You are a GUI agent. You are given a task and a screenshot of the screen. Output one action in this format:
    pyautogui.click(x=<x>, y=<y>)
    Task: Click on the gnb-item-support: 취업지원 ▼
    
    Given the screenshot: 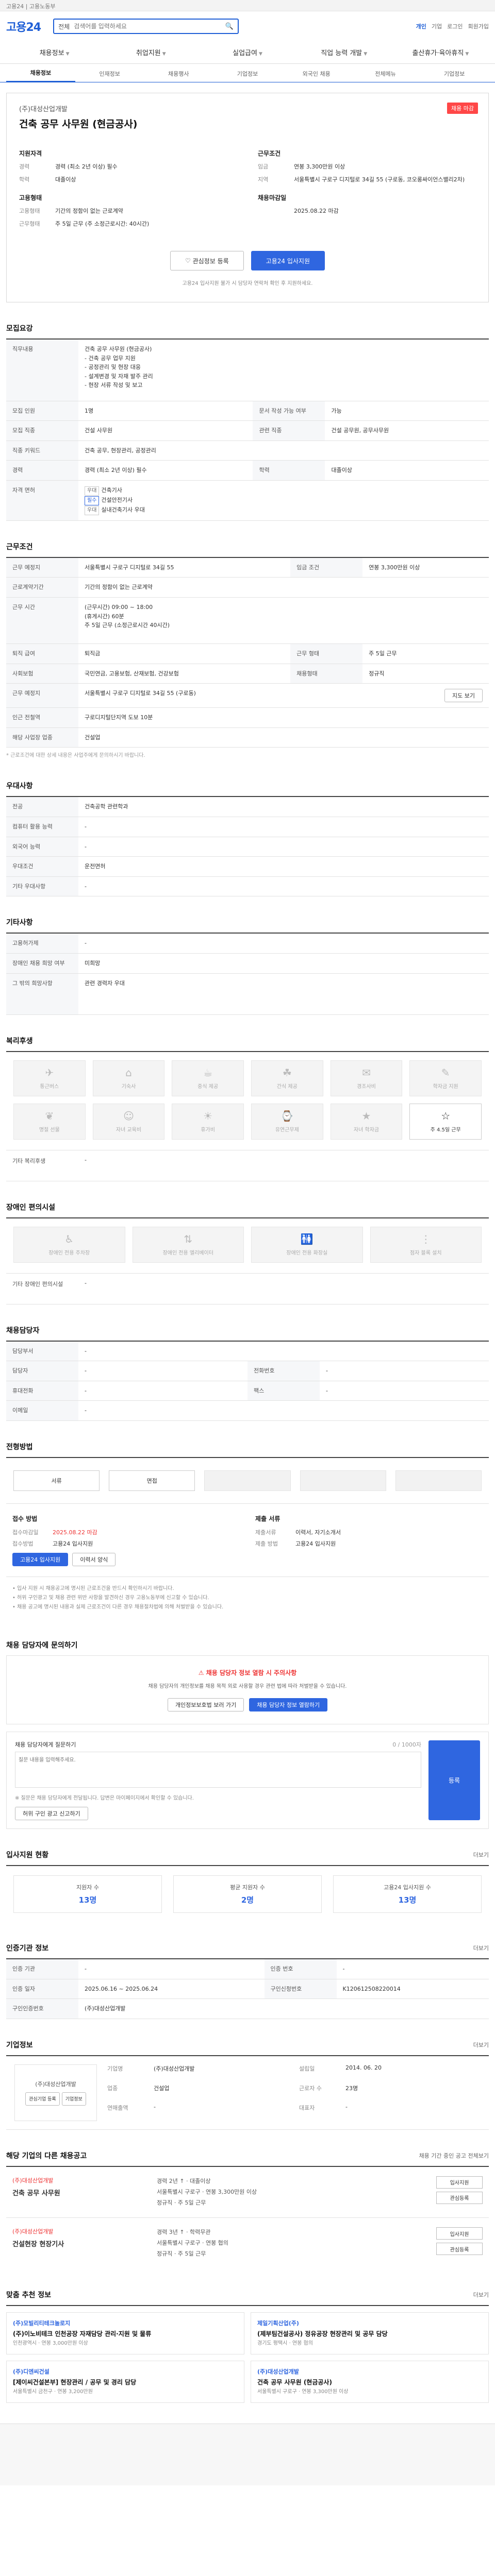 What is the action you would take?
    pyautogui.click(x=151, y=52)
    